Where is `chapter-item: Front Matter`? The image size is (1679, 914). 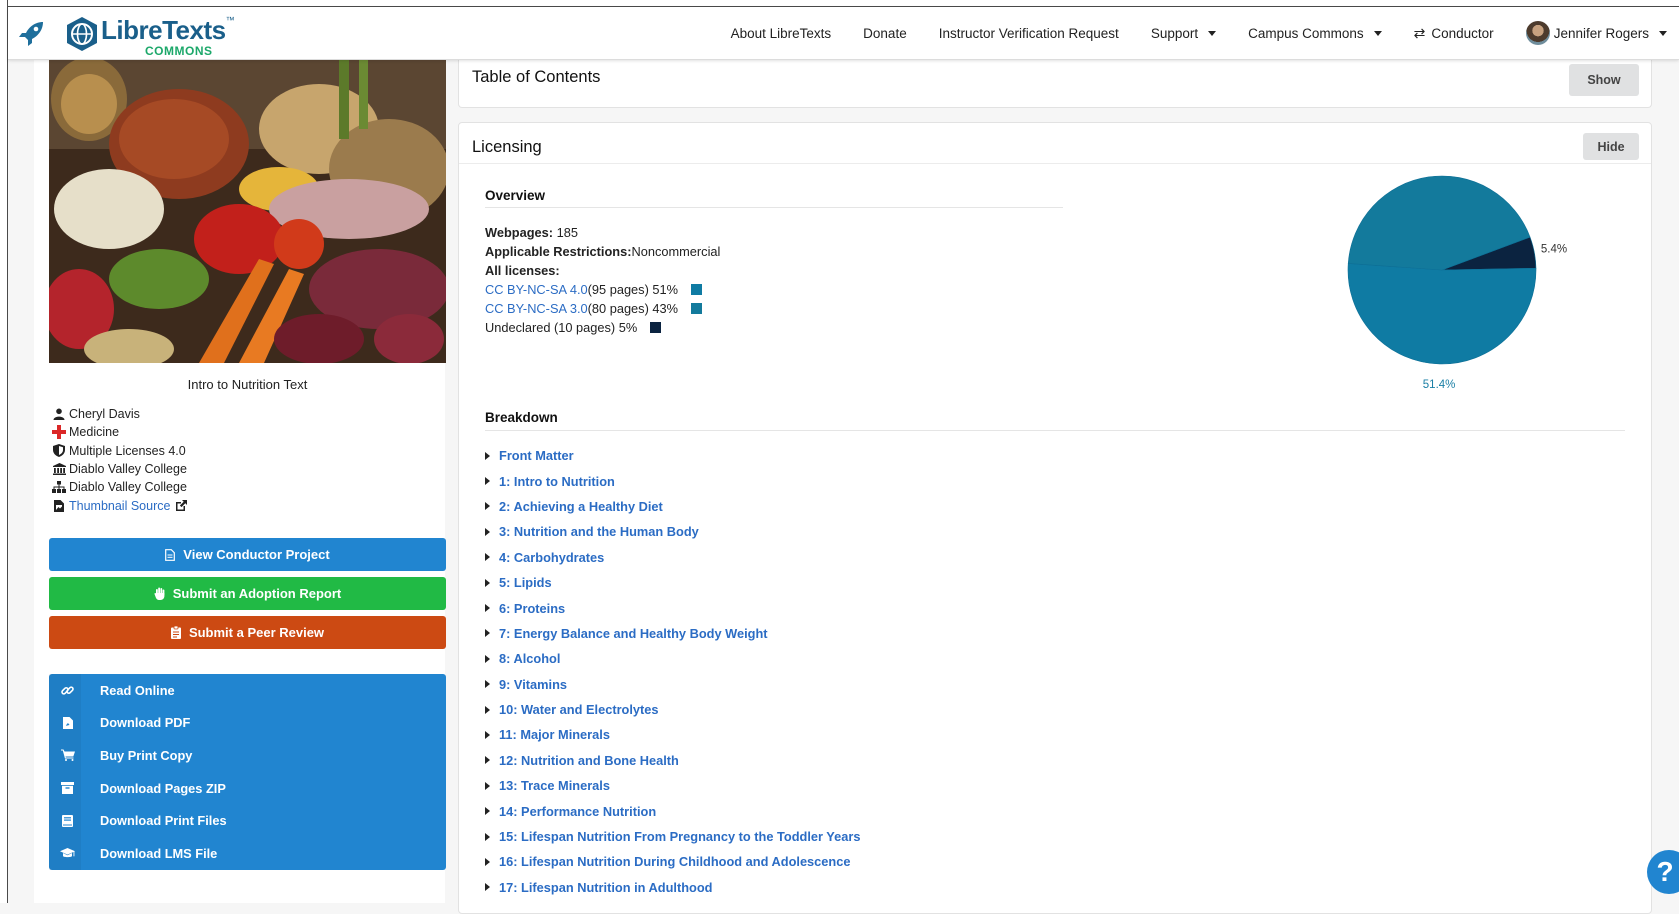
chapter-item: Front Matter is located at coordinates (672, 455).